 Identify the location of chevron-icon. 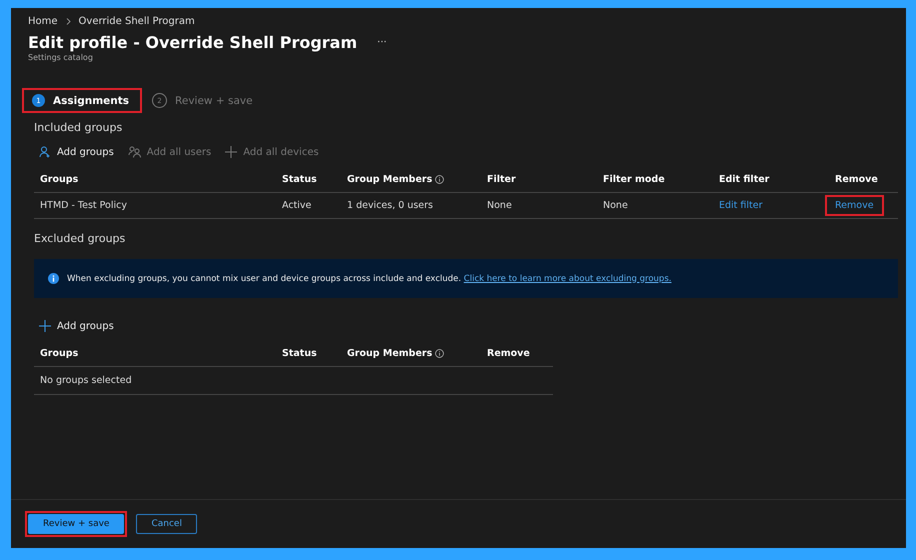
(68, 21).